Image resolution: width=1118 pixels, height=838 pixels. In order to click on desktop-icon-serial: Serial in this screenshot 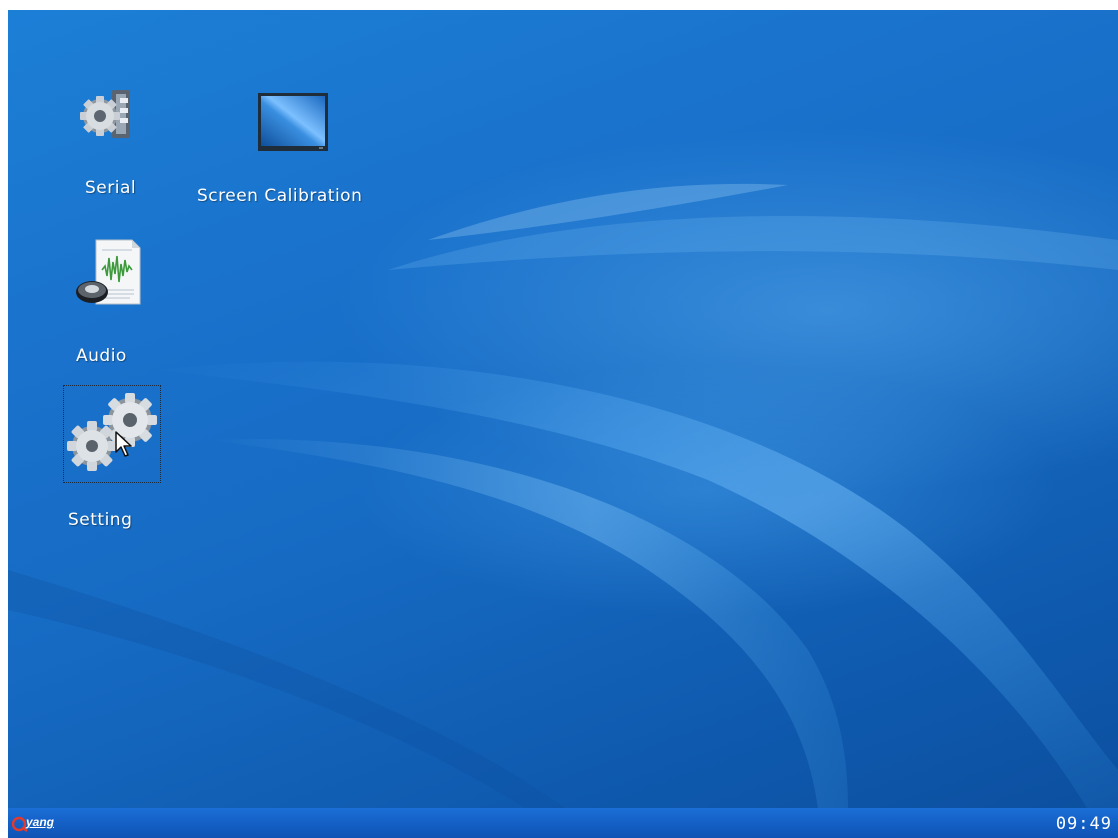, I will do `click(108, 140)`.